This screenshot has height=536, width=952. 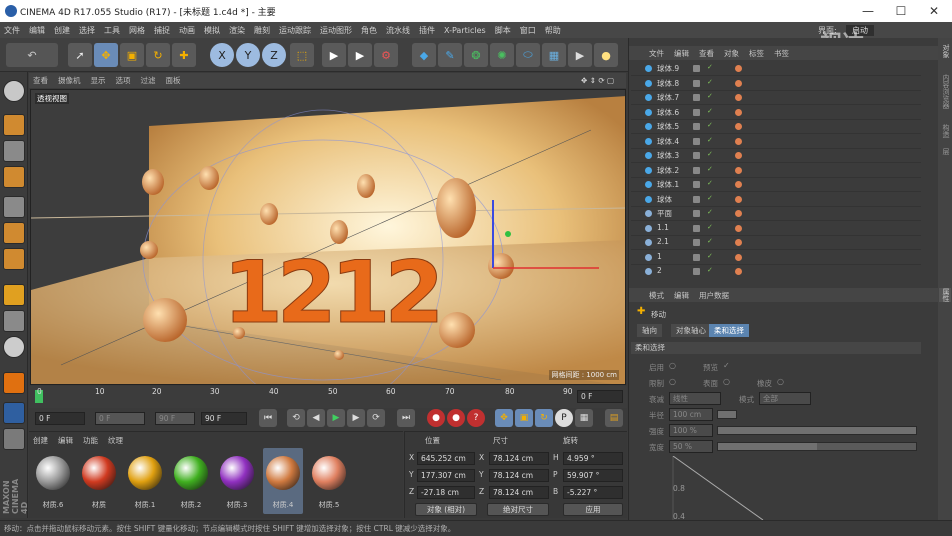 What do you see at coordinates (776, 185) in the screenshot?
I see `object-row: 球体.1 ✓` at bounding box center [776, 185].